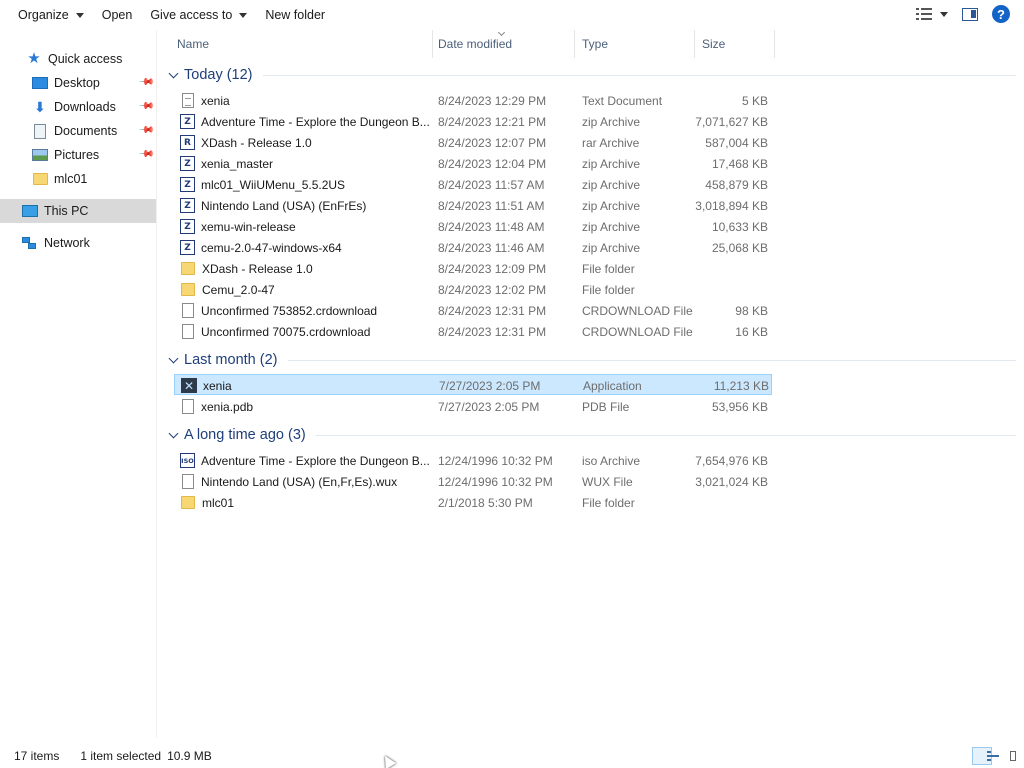  Describe the element at coordinates (301, 44) in the screenshot. I see `column-header-name: Name` at that location.